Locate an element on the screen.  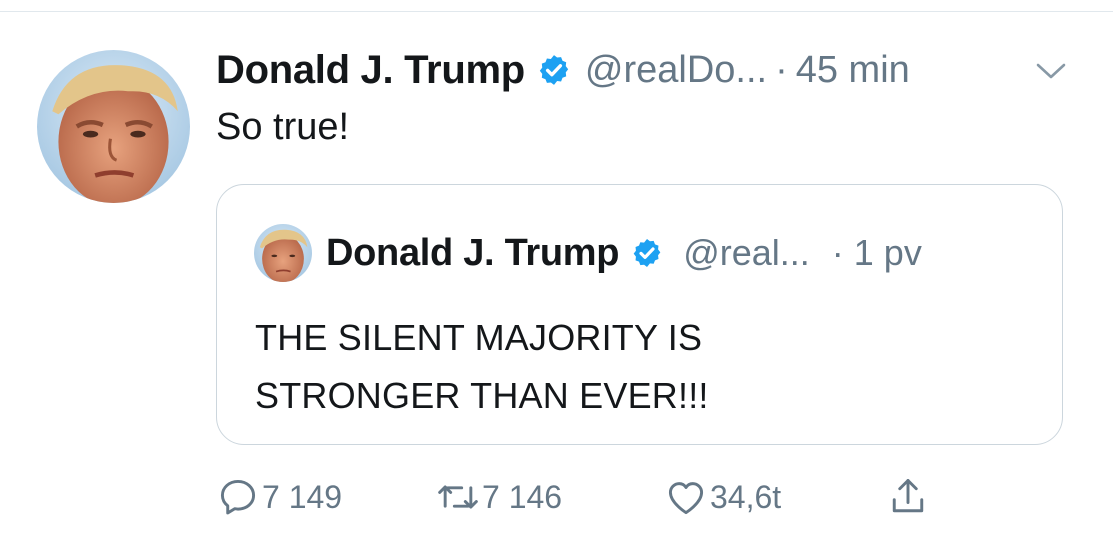
quoted-author-avatar is located at coordinates (283, 253).